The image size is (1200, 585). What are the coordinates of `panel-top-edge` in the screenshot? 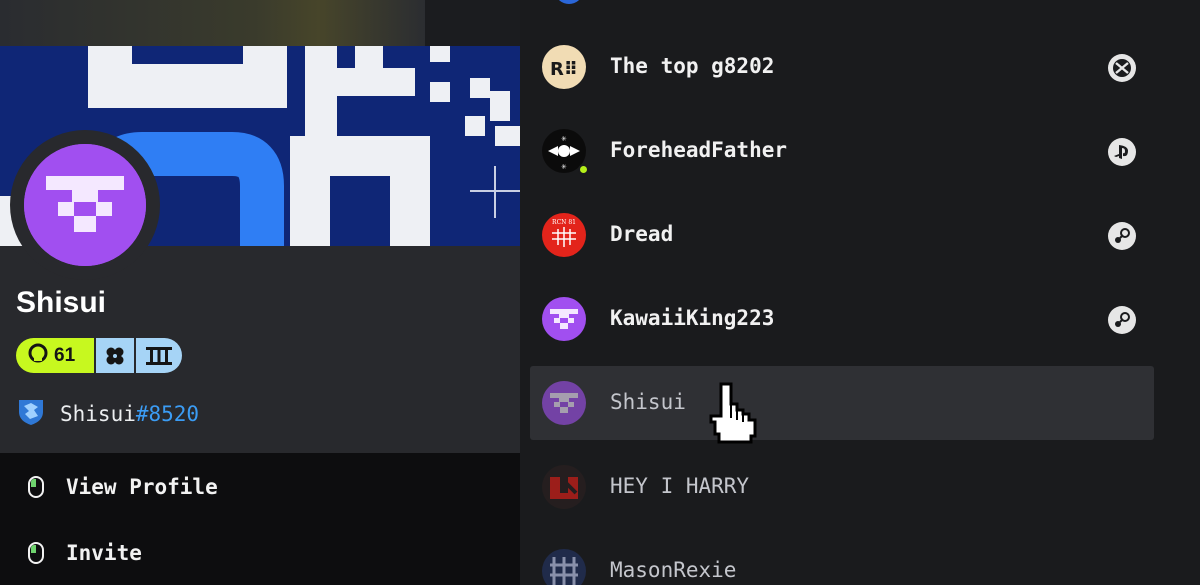 It's located at (472, 23).